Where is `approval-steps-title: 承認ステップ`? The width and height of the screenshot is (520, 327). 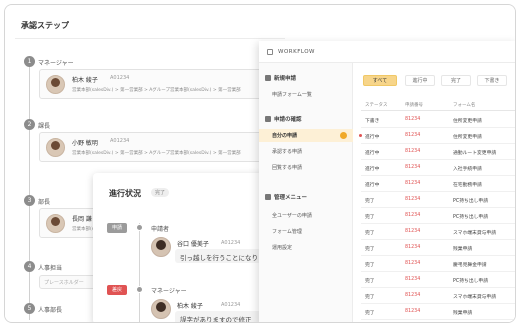 approval-steps-title: 承認ステップ is located at coordinates (45, 25).